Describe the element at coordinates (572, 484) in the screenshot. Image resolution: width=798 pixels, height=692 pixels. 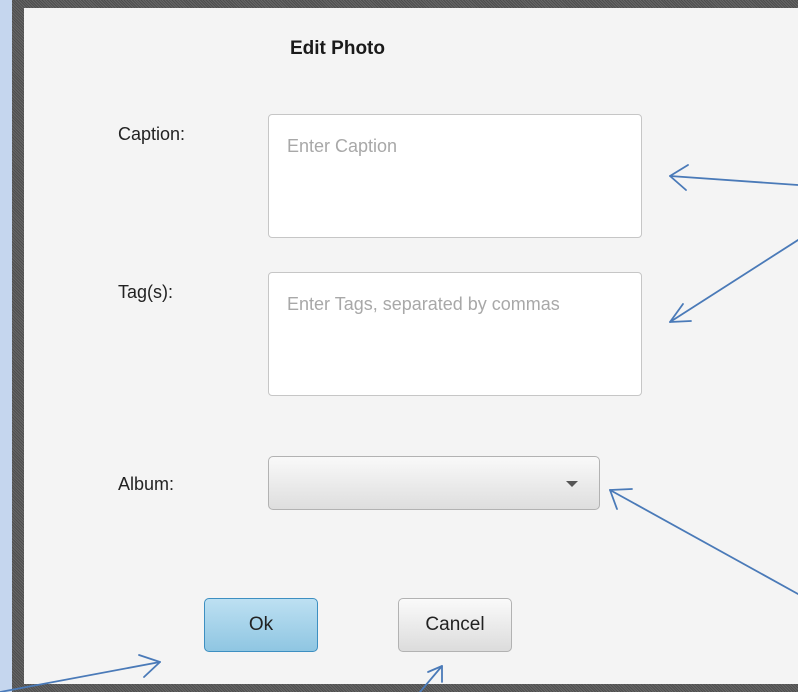
I see `chevron-down-icon` at that location.